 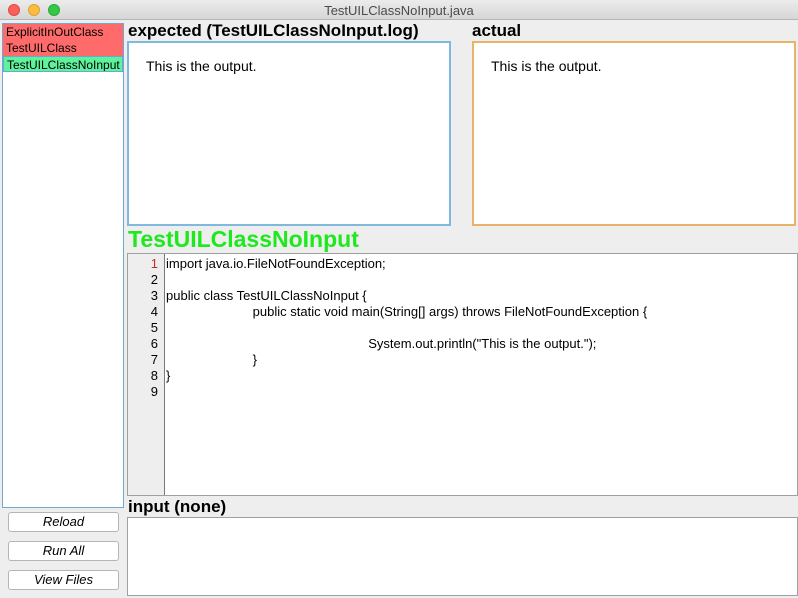 I want to click on actual-output-panel: This is the output., so click(x=634, y=133).